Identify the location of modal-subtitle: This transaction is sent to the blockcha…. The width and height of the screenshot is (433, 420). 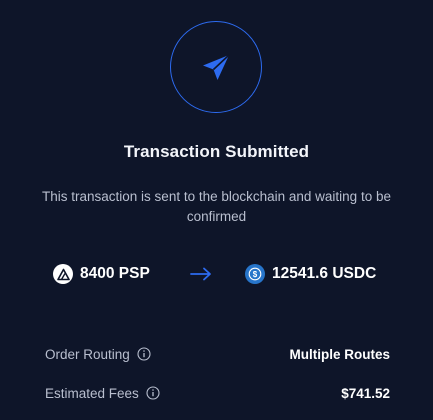
(216, 206).